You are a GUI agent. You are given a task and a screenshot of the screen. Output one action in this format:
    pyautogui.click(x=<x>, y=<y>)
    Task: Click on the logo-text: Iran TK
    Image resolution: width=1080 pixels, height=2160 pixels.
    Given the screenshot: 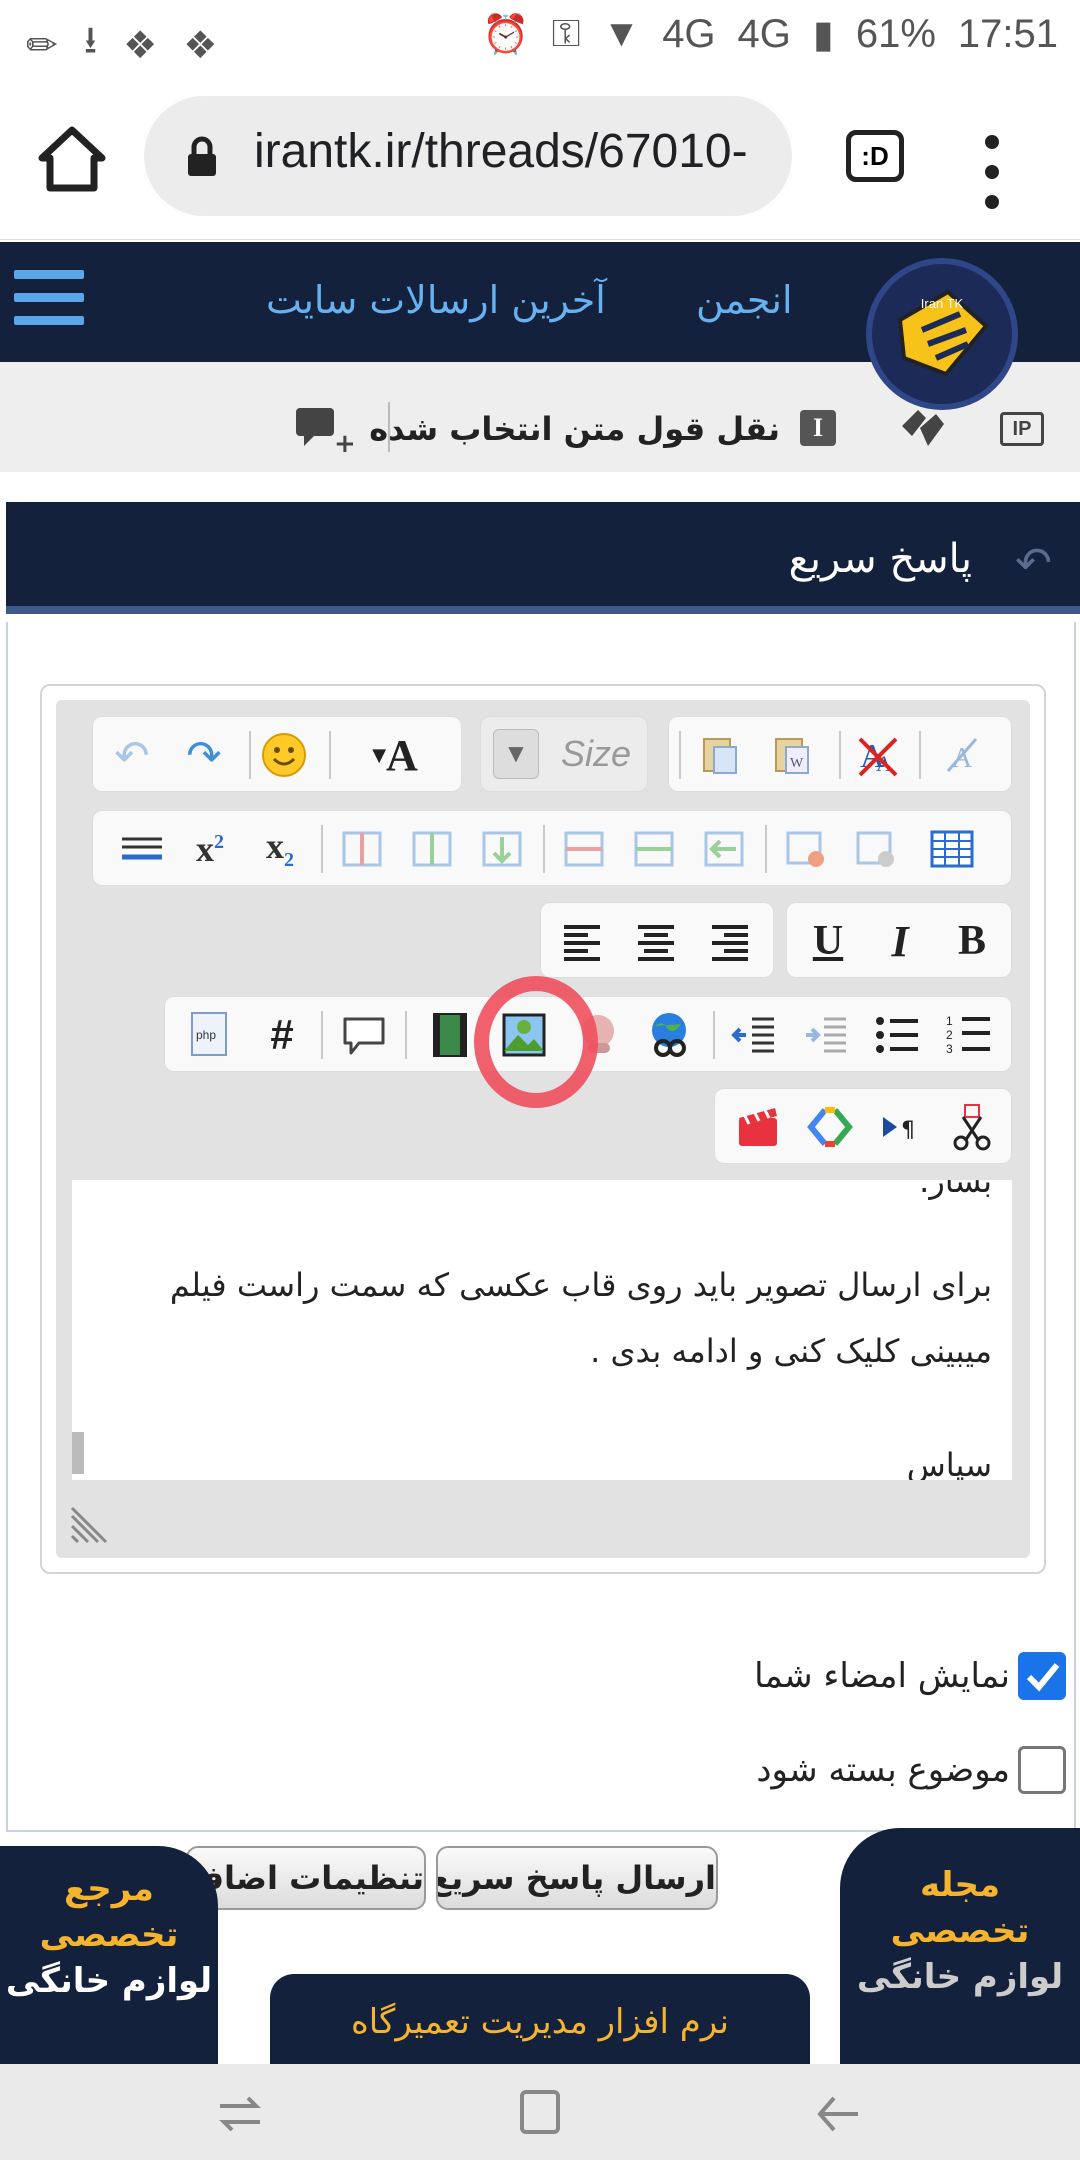 What is the action you would take?
    pyautogui.click(x=942, y=303)
    